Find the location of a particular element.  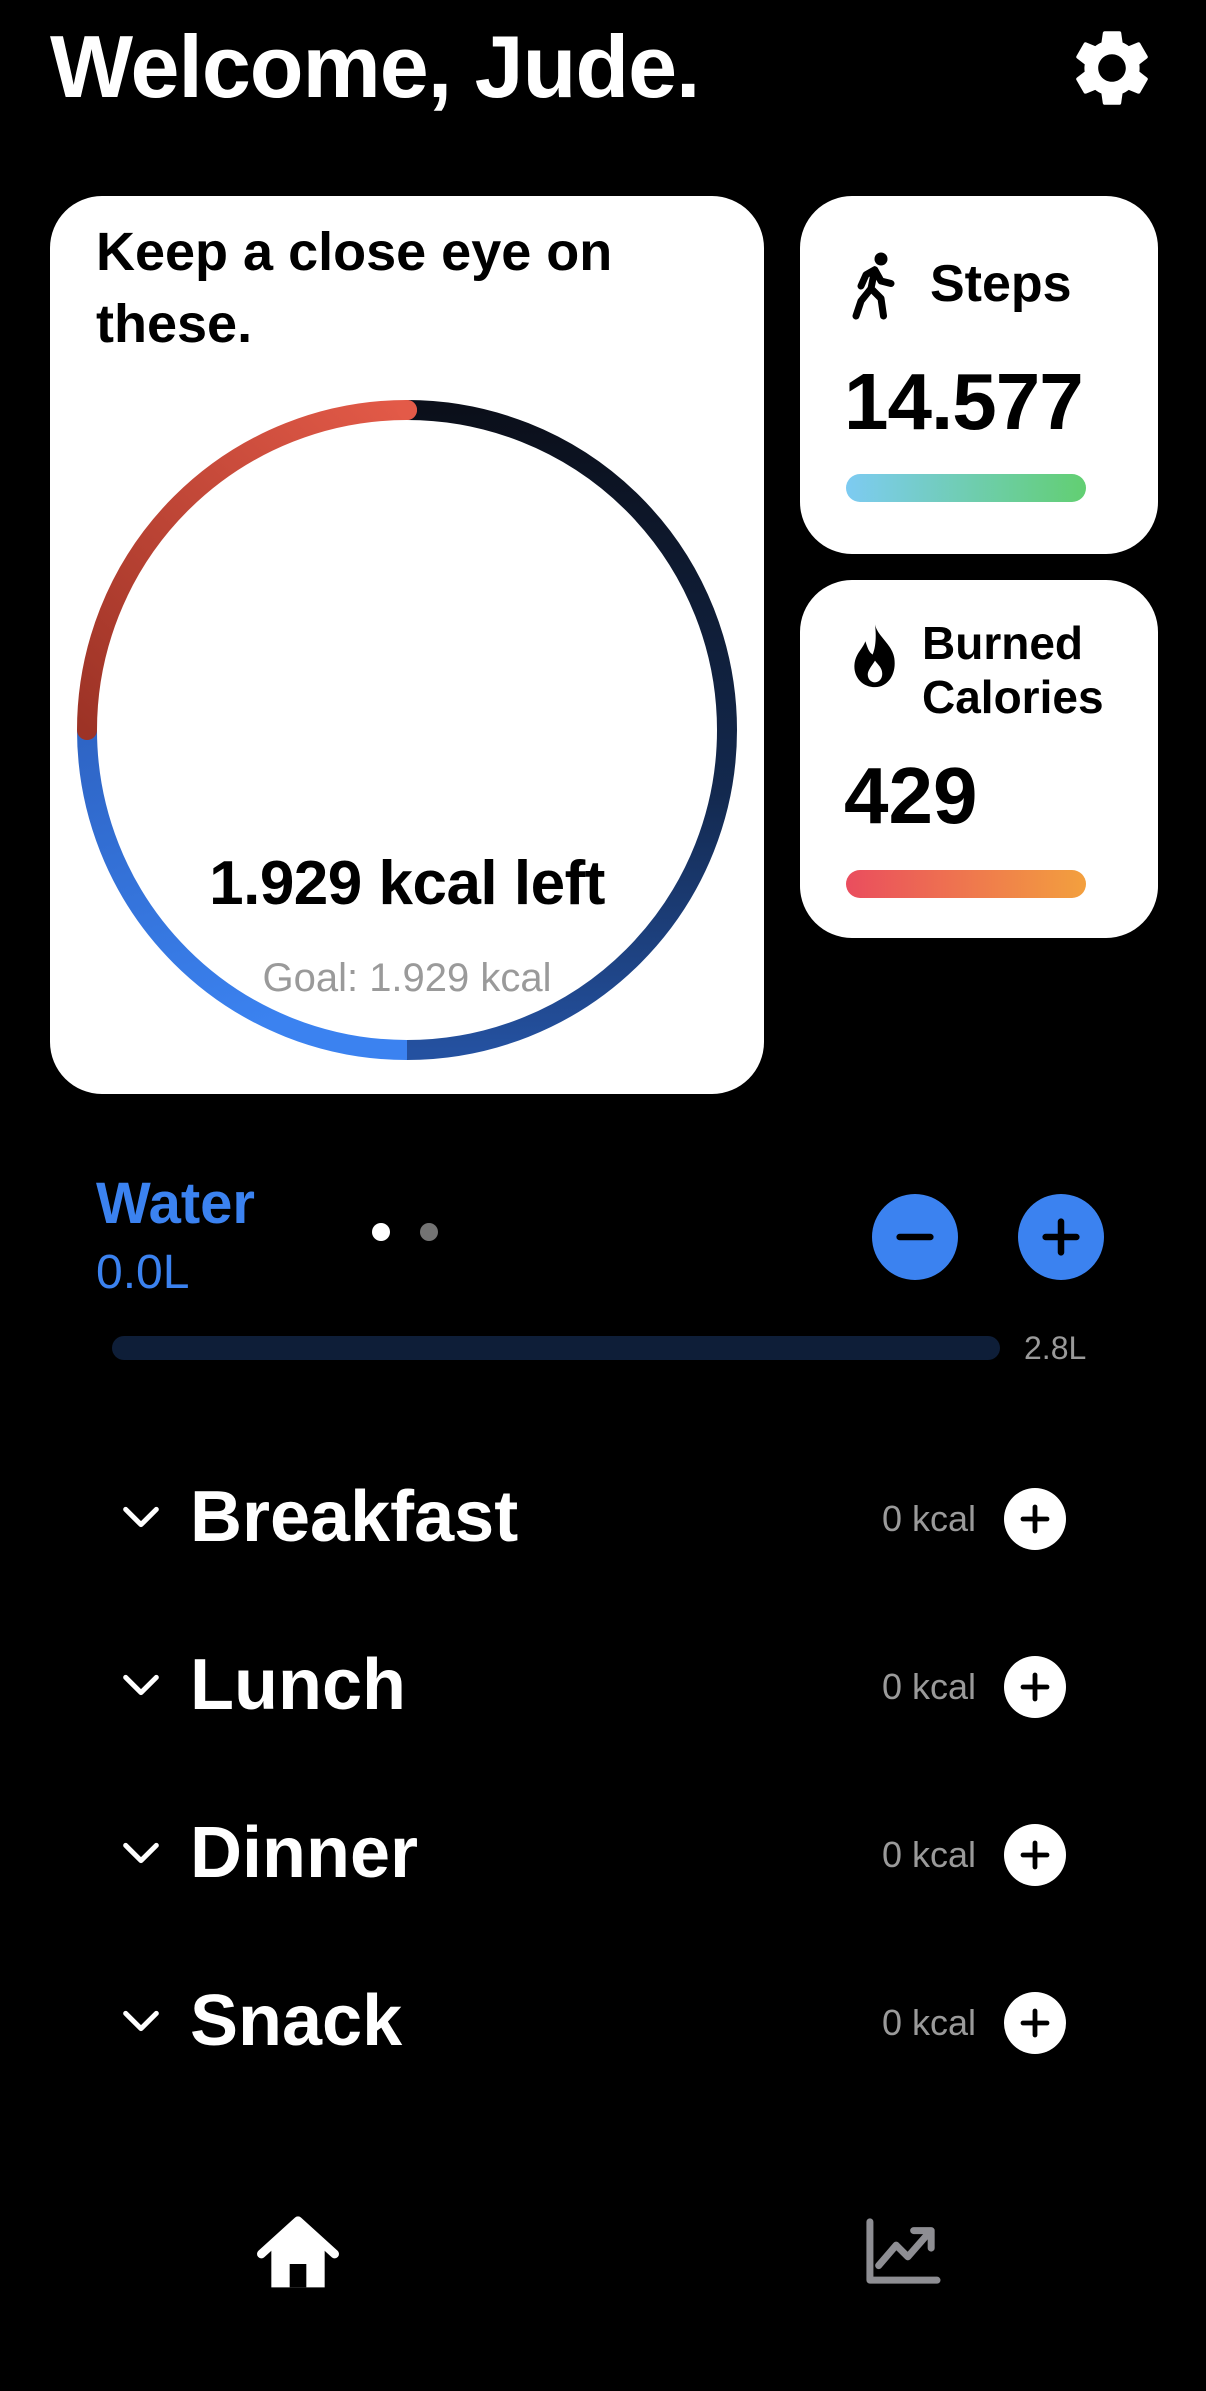

steps-title: Steps is located at coordinates (1001, 284).